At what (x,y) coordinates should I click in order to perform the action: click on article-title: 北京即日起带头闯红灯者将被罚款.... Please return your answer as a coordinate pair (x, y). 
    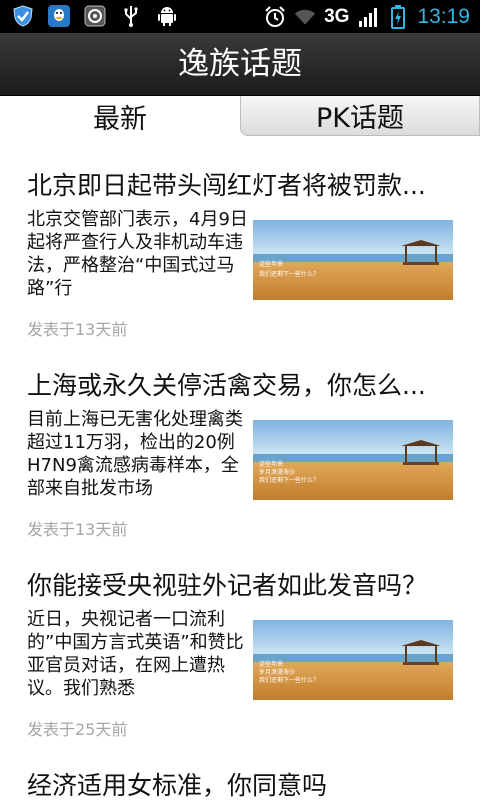
    Looking at the image, I should click on (226, 185).